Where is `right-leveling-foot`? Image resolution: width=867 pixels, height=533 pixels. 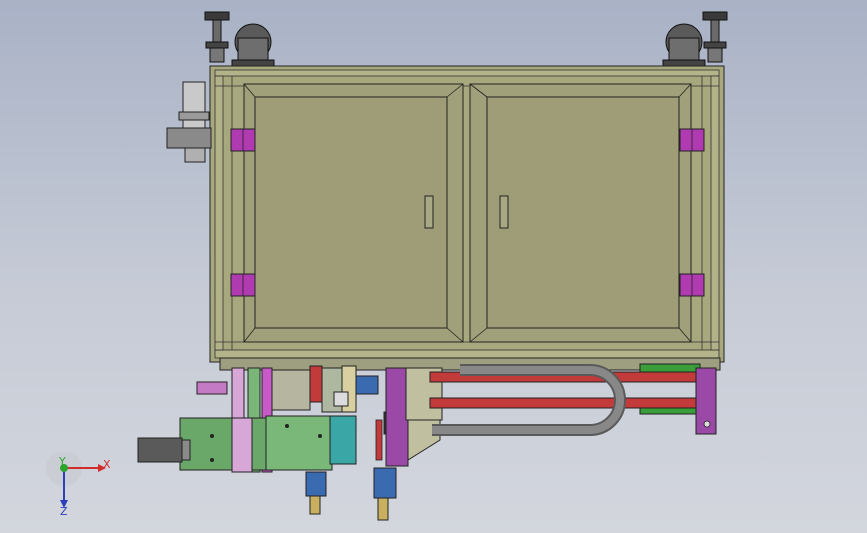 right-leveling-foot is located at coordinates (715, 37).